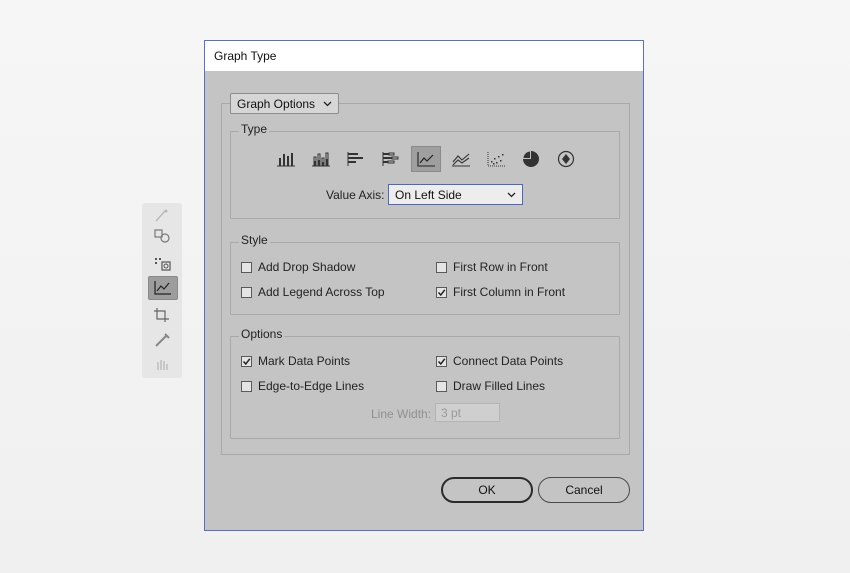 This screenshot has width=850, height=573. What do you see at coordinates (584, 490) in the screenshot?
I see `cancel-button: Cancel` at bounding box center [584, 490].